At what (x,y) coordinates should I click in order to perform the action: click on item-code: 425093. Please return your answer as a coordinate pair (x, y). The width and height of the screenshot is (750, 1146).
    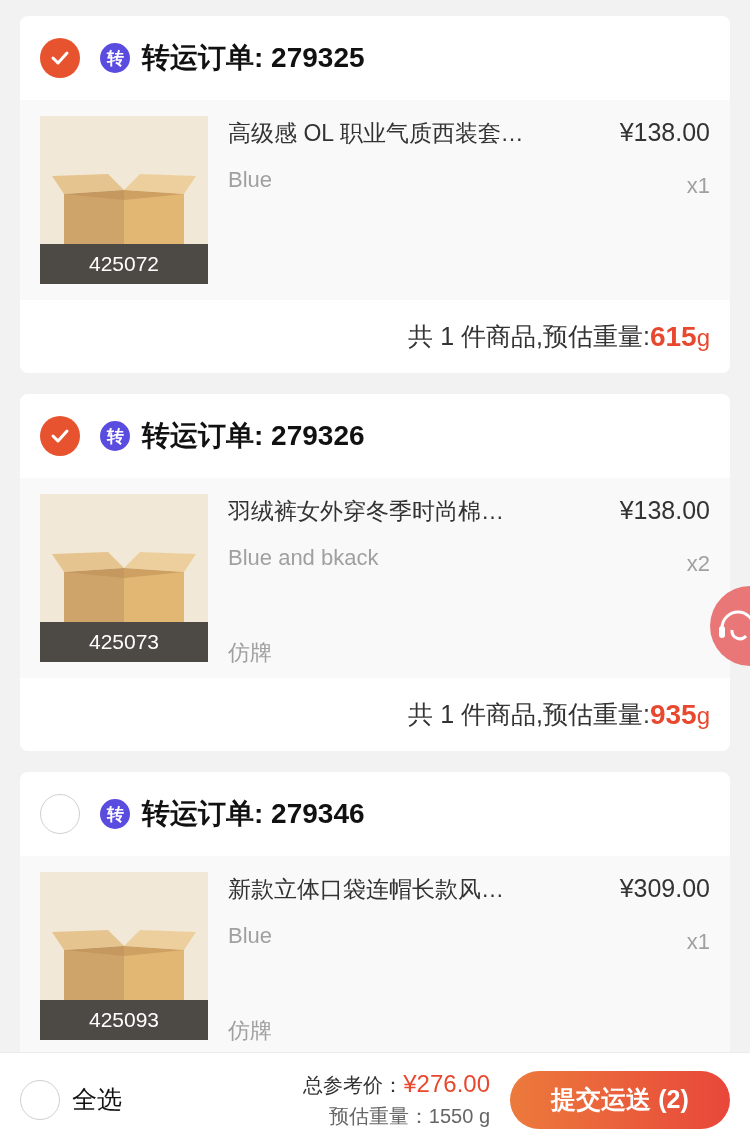
    Looking at the image, I should click on (124, 1020).